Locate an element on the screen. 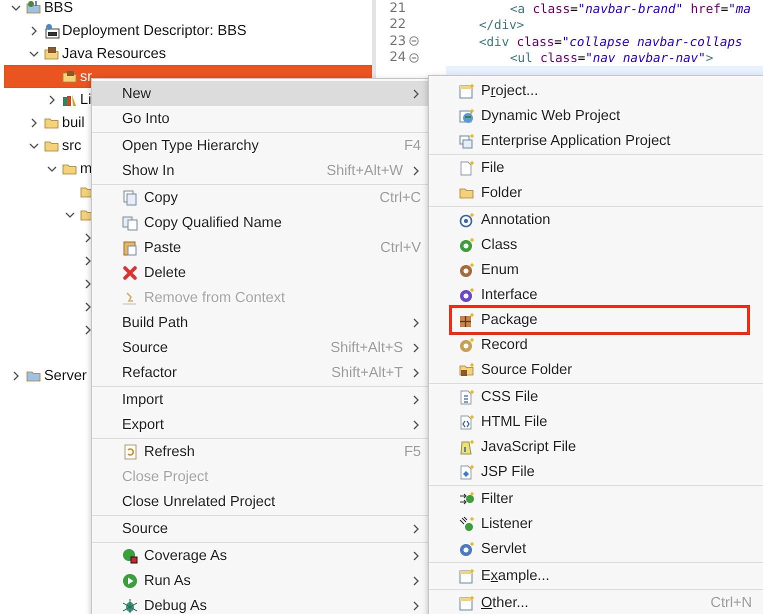 The height and width of the screenshot is (614, 763). line-number: 24 is located at coordinates (397, 58).